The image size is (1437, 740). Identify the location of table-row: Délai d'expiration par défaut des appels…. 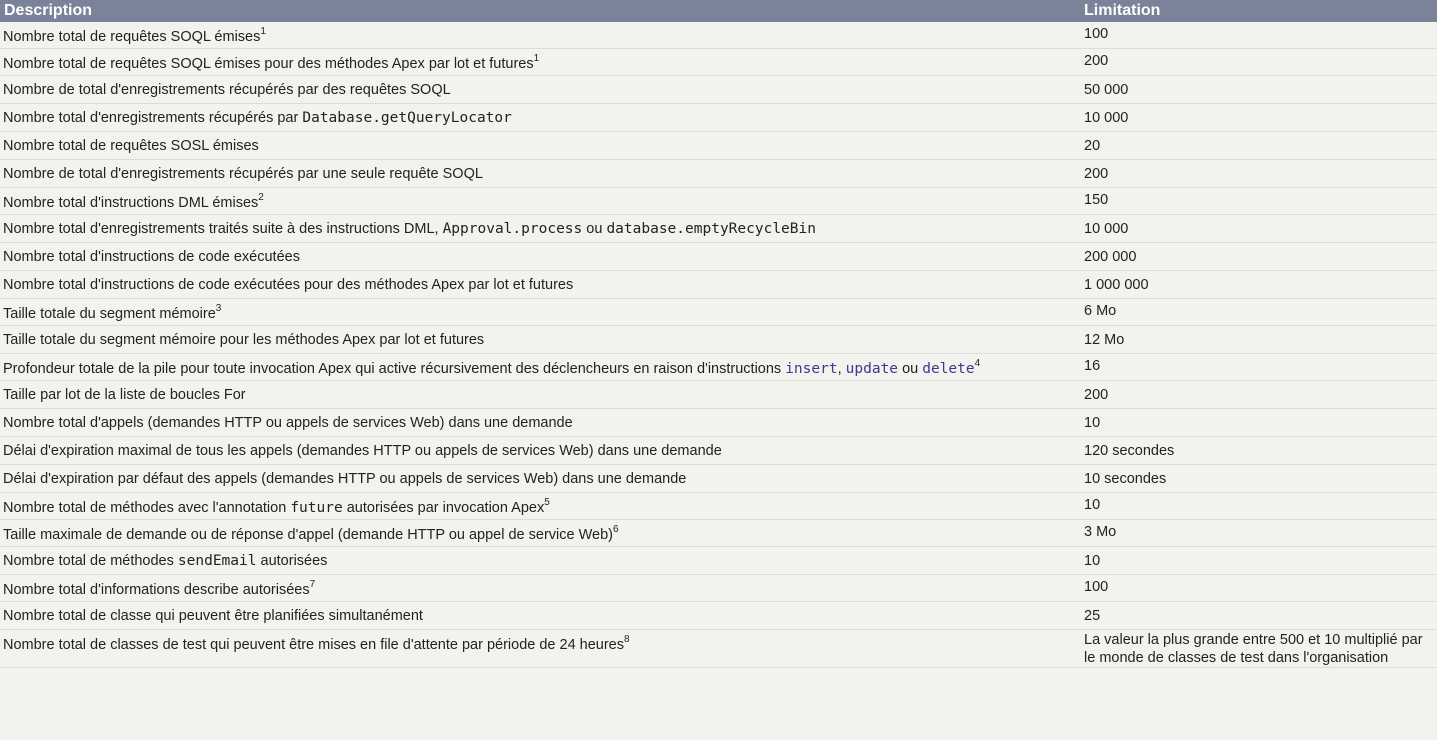
(718, 478).